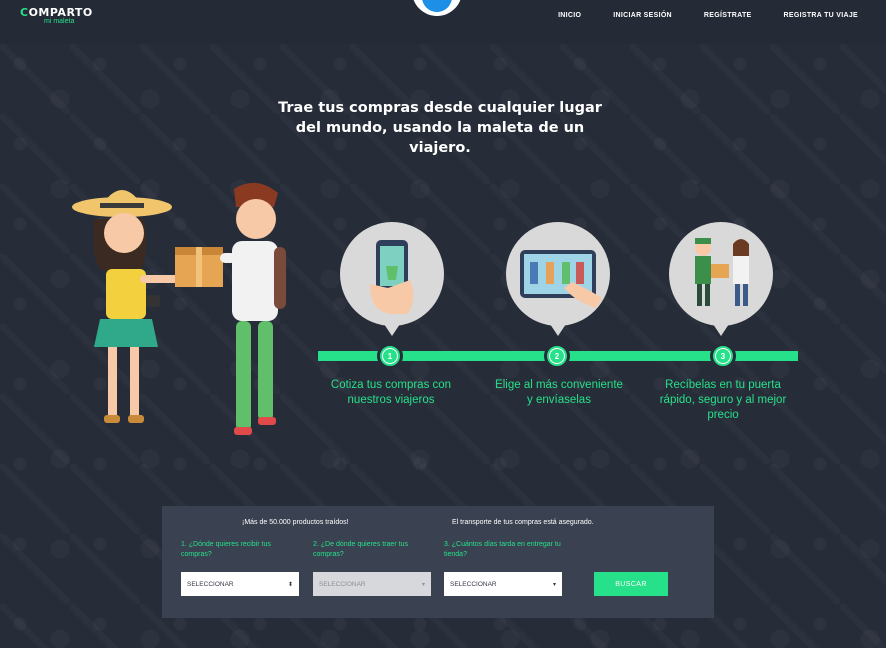 The height and width of the screenshot is (648, 886). I want to click on package-box-illustration, so click(199, 267).